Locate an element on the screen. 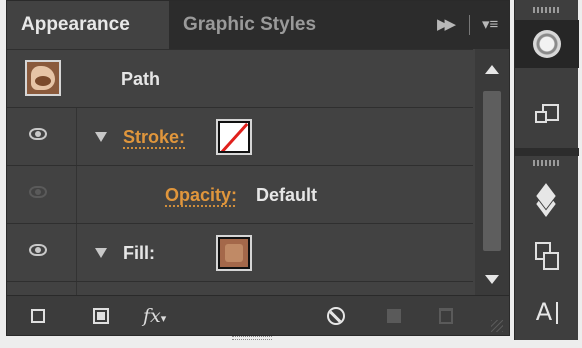  stroke-opacity-value: Default is located at coordinates (287, 195).